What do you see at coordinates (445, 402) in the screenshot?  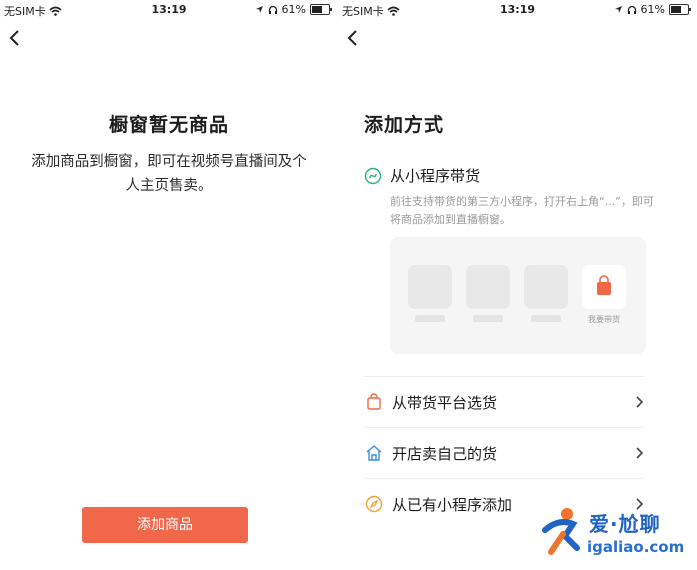 I see `option-label: 从带货平台选货` at bounding box center [445, 402].